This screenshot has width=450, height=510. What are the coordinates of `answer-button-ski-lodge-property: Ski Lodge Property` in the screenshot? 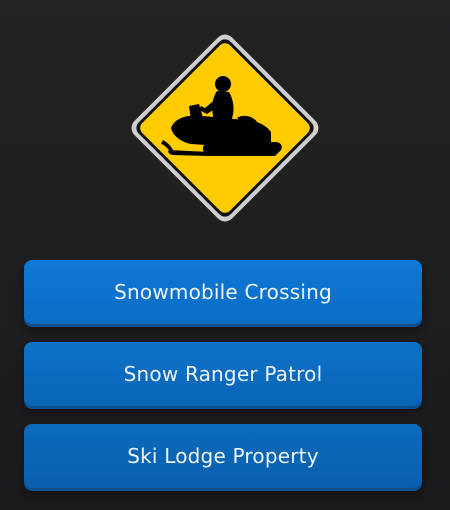 It's located at (223, 456).